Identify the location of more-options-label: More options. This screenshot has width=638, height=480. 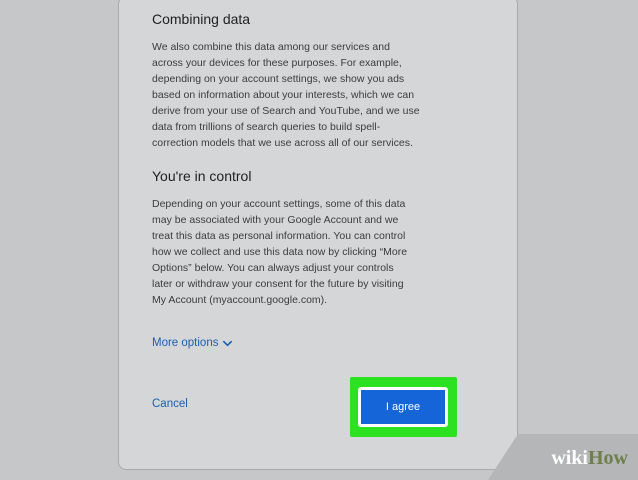
(185, 343).